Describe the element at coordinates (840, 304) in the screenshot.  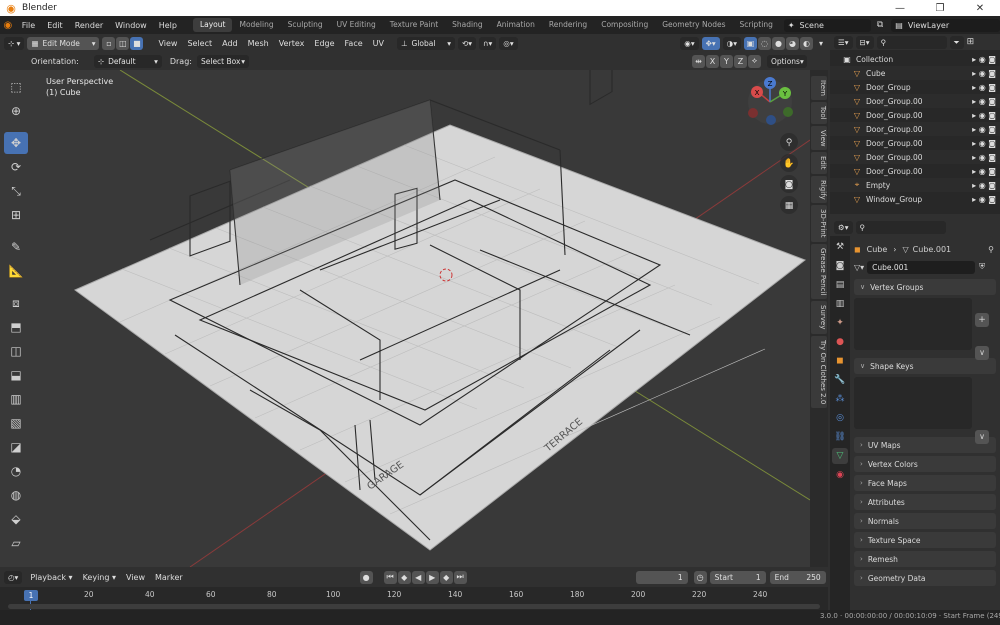
I see `view-layer-tab-icon: ▥` at that location.